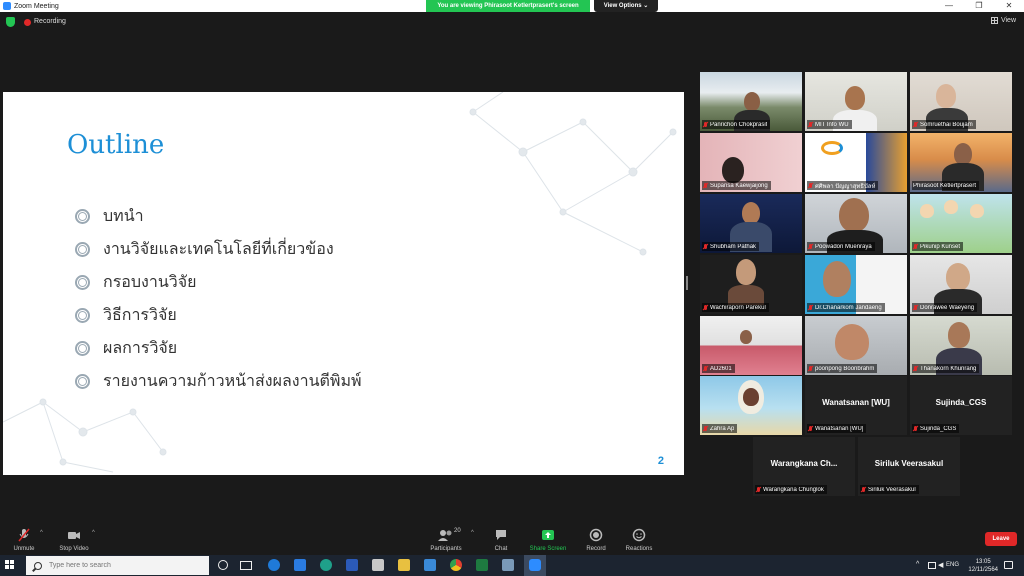  I want to click on video-tile-no-video: Wanatsanan [WU] Wanatsanan [WU], so click(856, 405).